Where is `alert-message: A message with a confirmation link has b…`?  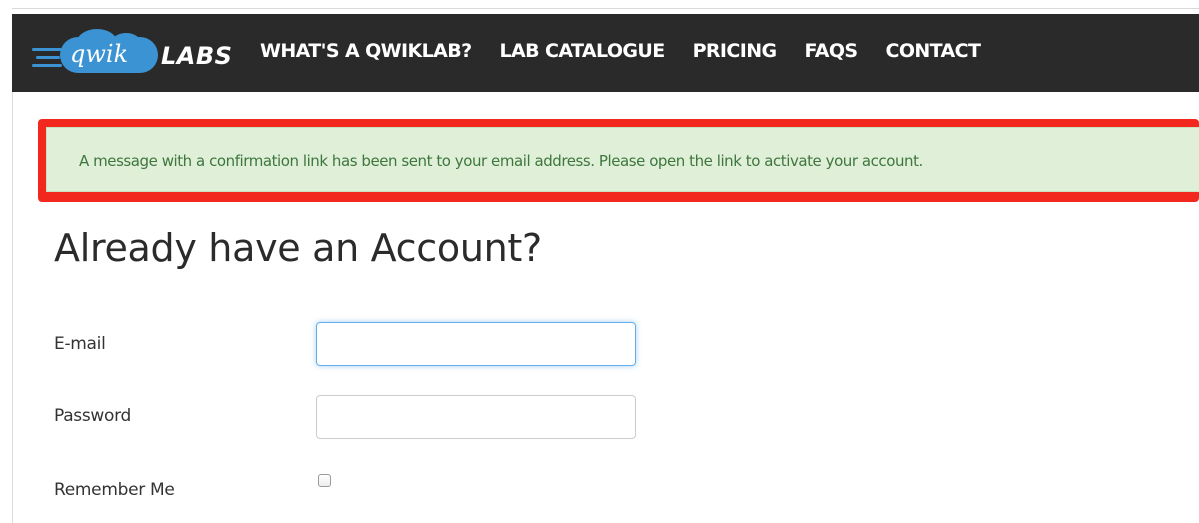
alert-message: A message with a confirmation link has b… is located at coordinates (501, 161).